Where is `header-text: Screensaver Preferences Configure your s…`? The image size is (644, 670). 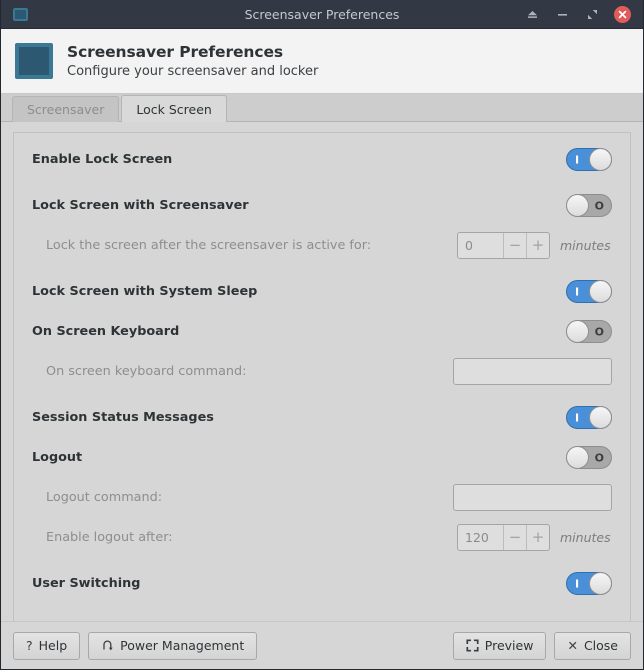 header-text: Screensaver Preferences Configure your s… is located at coordinates (192, 61).